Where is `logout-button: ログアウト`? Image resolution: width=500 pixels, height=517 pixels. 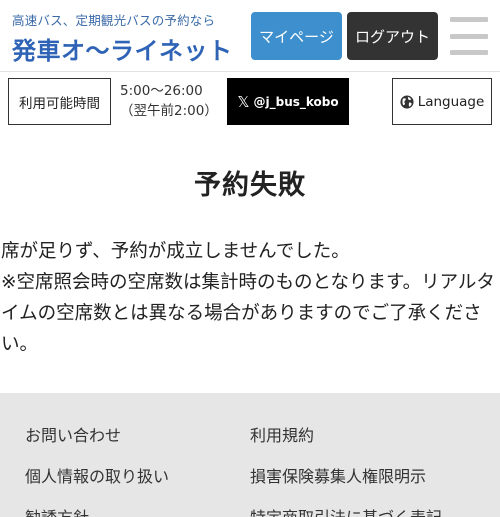 logout-button: ログアウト is located at coordinates (392, 36).